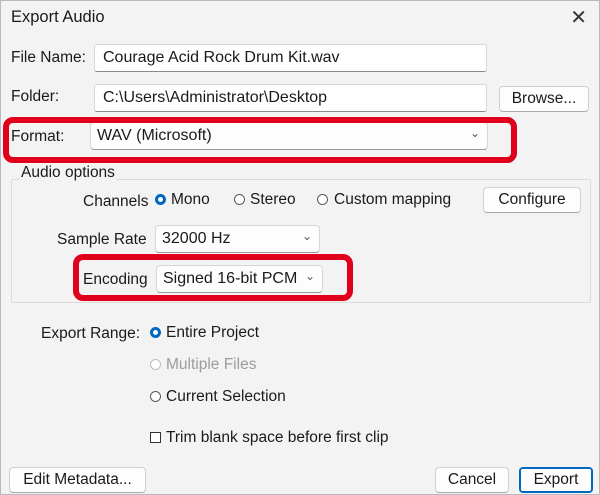  I want to click on file-name-label: File Name:, so click(48, 57).